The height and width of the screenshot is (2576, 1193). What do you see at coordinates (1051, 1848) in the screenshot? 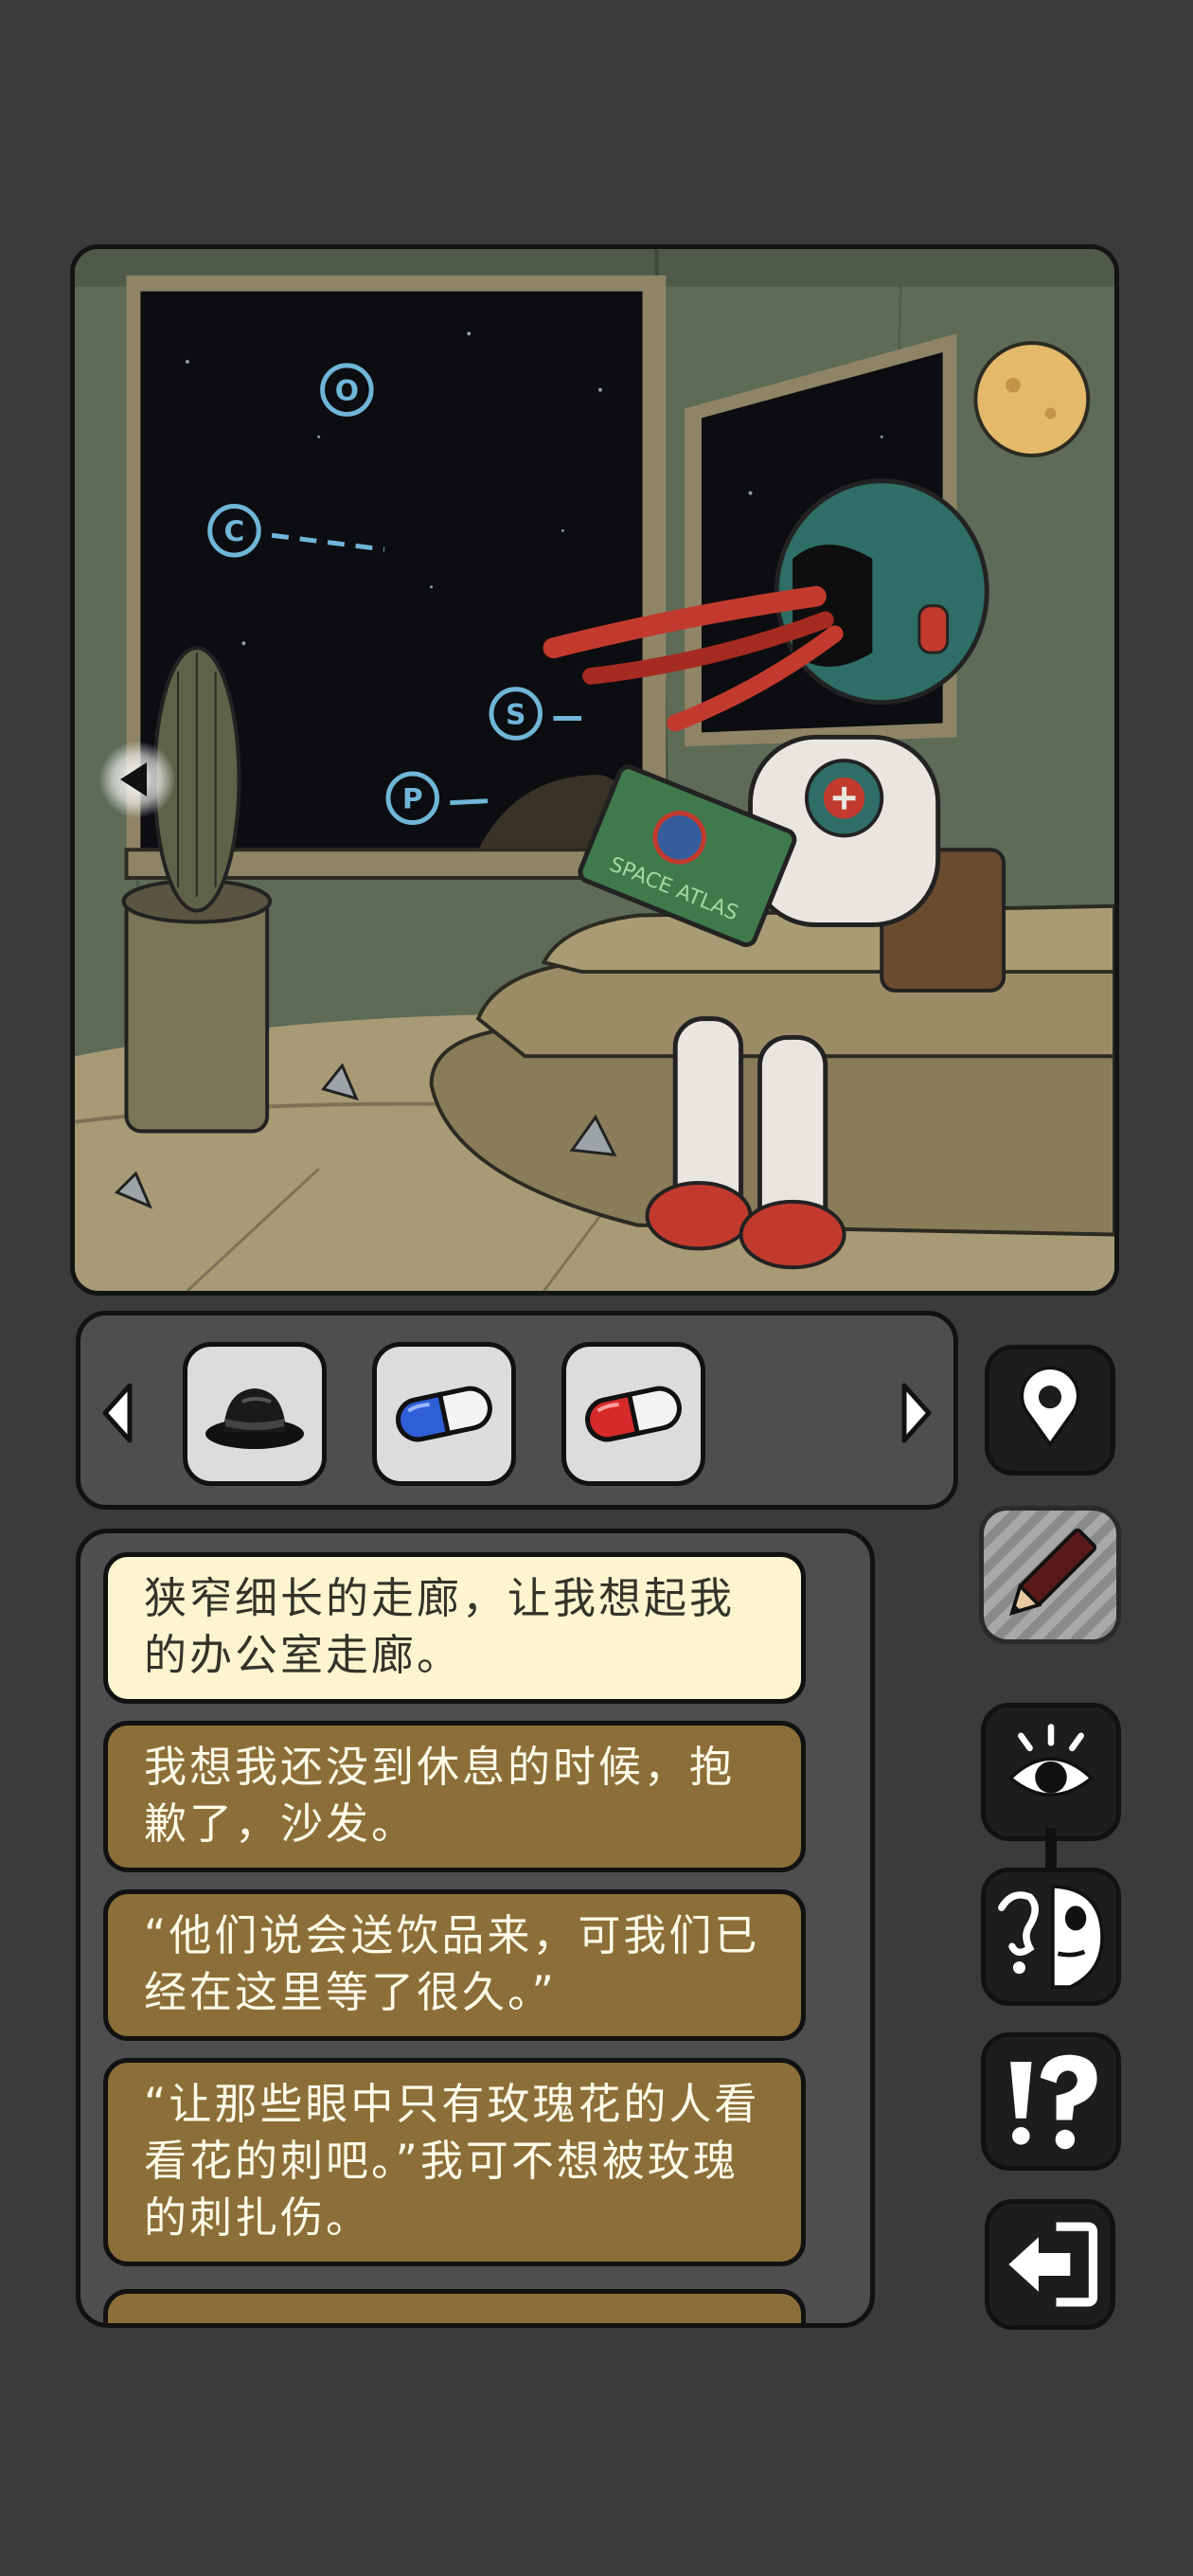
I see `button-connector` at bounding box center [1051, 1848].